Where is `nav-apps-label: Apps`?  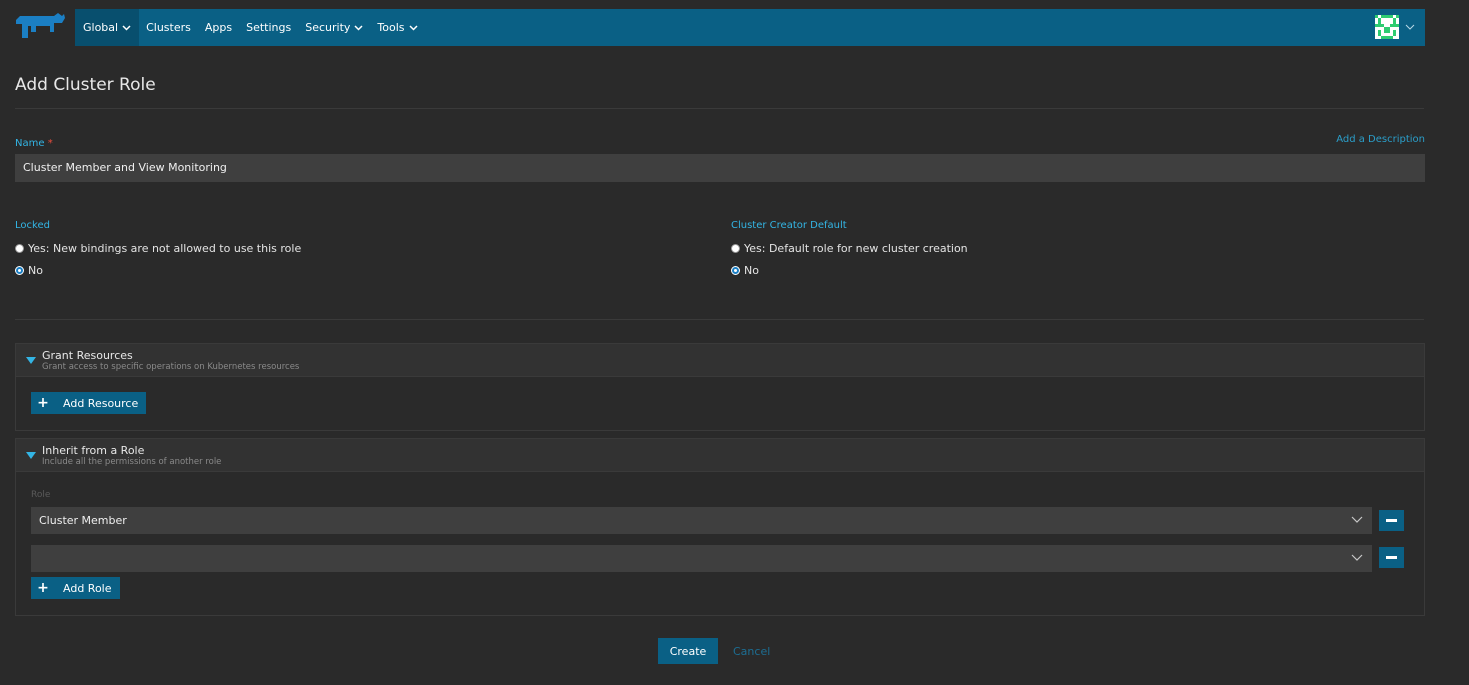 nav-apps-label: Apps is located at coordinates (218, 27).